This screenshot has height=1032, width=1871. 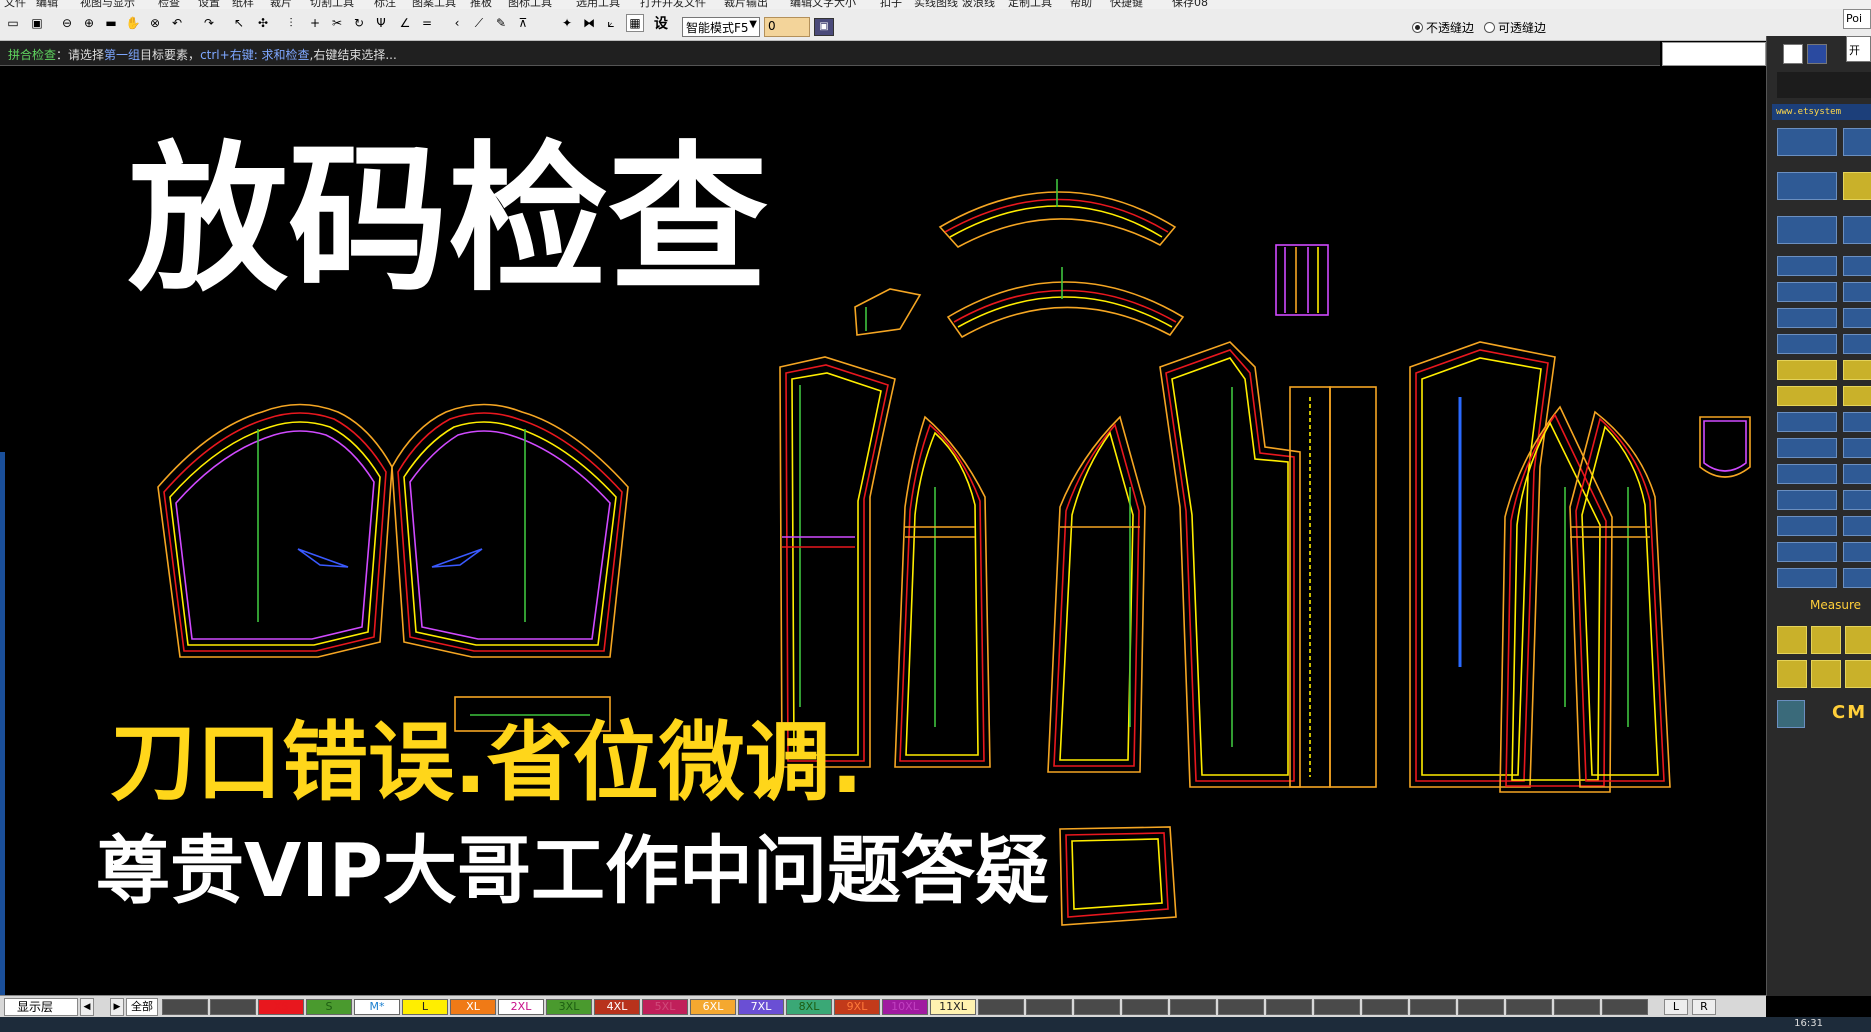 What do you see at coordinates (381, 23) in the screenshot?
I see `trident-icon: Ψ` at bounding box center [381, 23].